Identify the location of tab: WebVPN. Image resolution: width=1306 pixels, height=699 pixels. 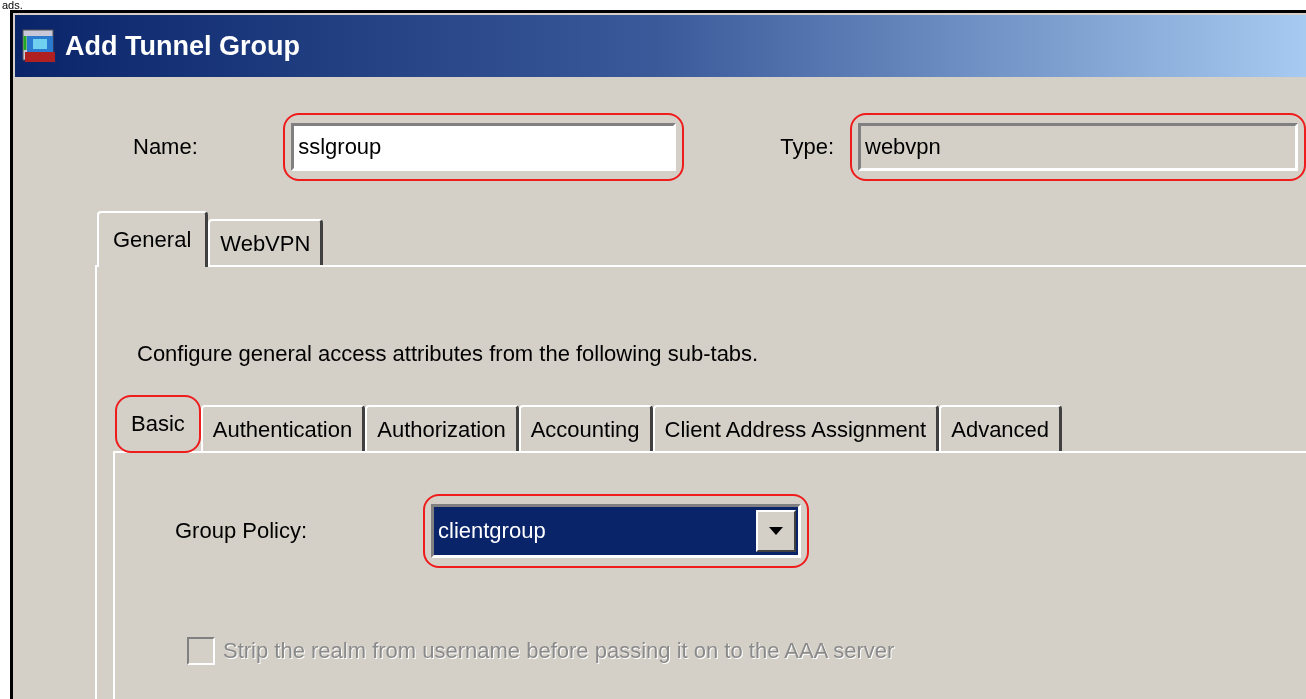
(266, 242).